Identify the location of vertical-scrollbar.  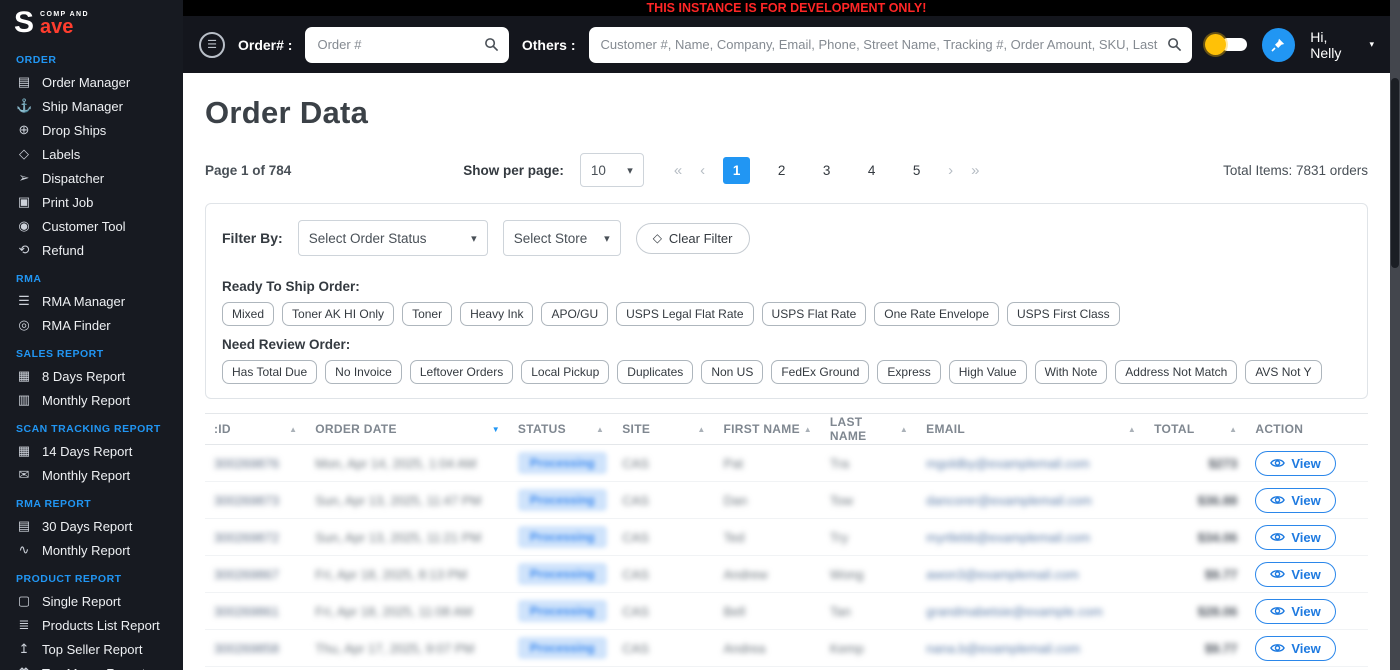
(1395, 335).